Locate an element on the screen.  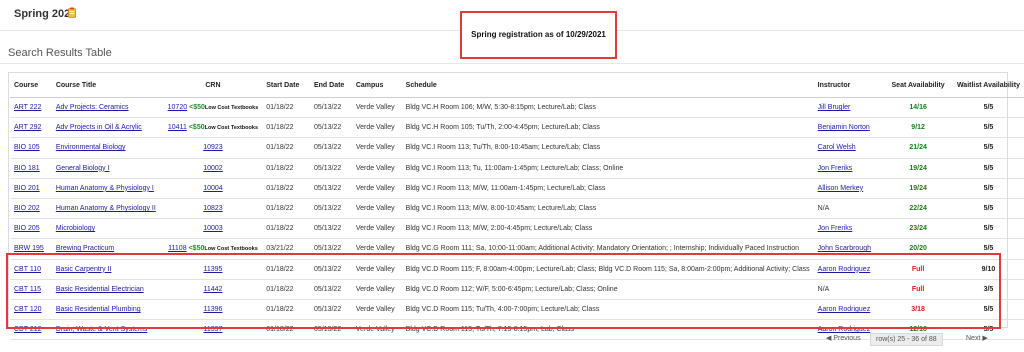
instructor-cell: Carol Welsh is located at coordinates (848, 148).